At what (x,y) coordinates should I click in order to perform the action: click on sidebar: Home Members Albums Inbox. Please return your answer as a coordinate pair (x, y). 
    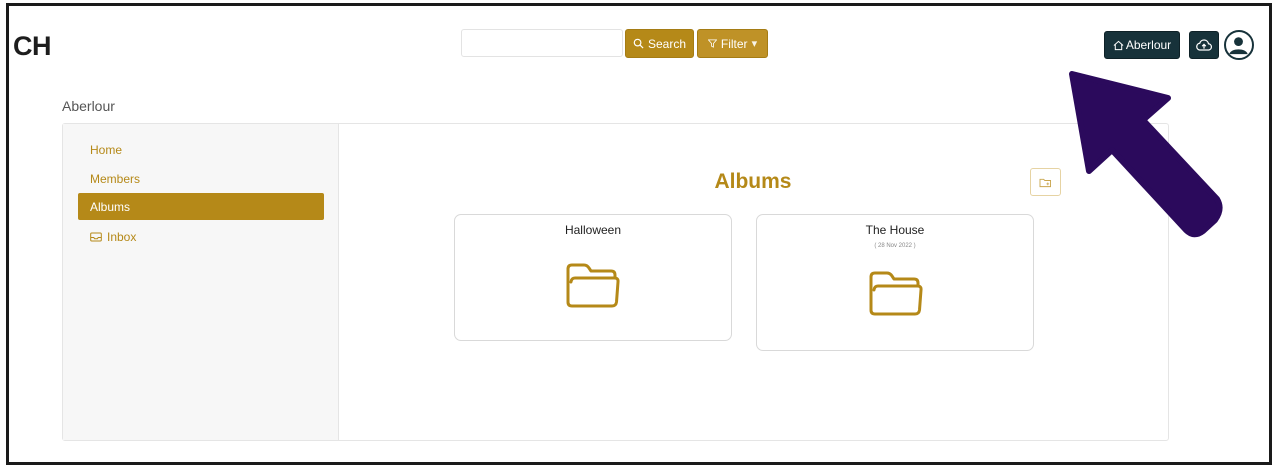
    Looking at the image, I should click on (201, 282).